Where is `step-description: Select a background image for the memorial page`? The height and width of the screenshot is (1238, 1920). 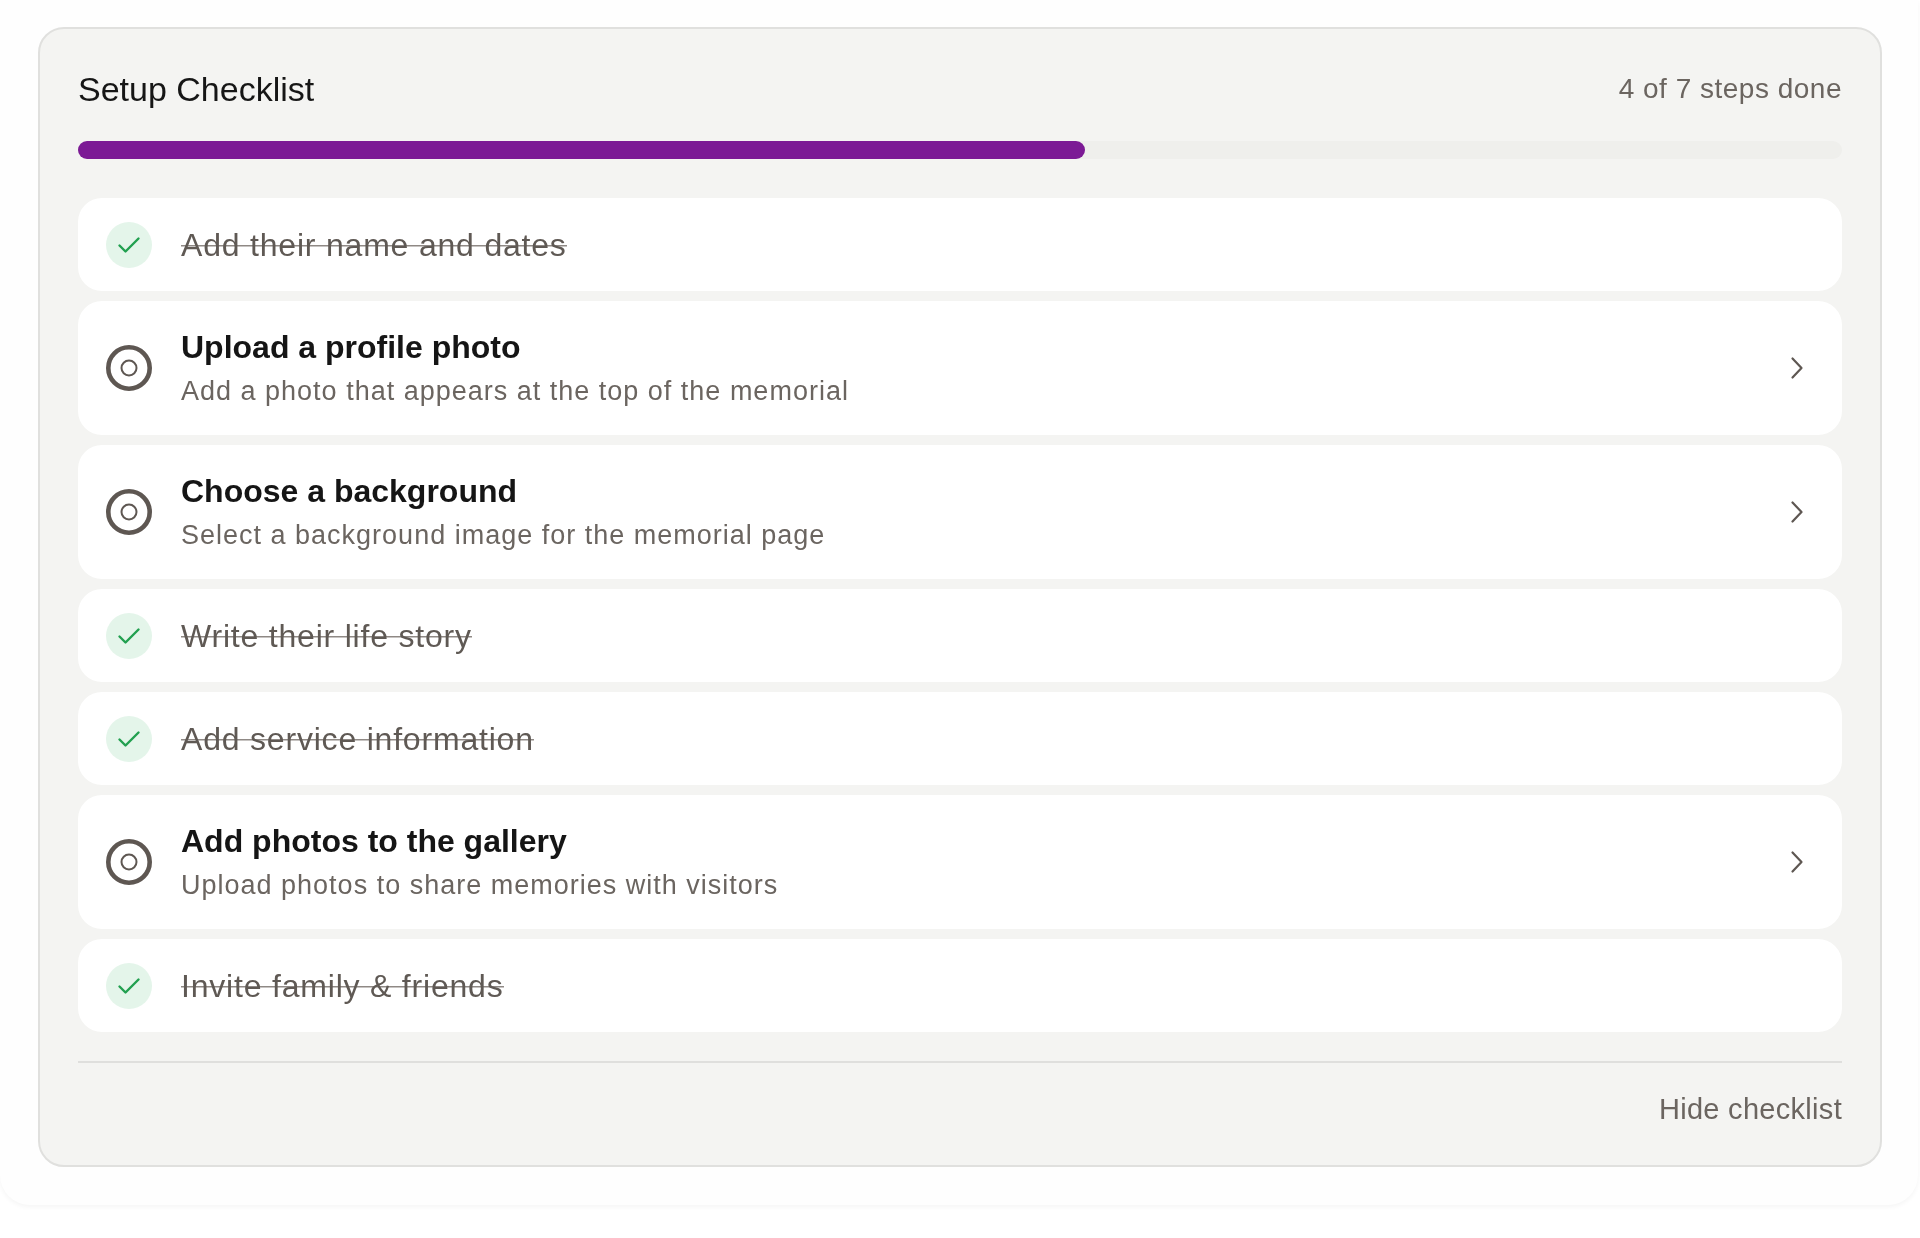 step-description: Select a background image for the memorial page is located at coordinates (503, 535).